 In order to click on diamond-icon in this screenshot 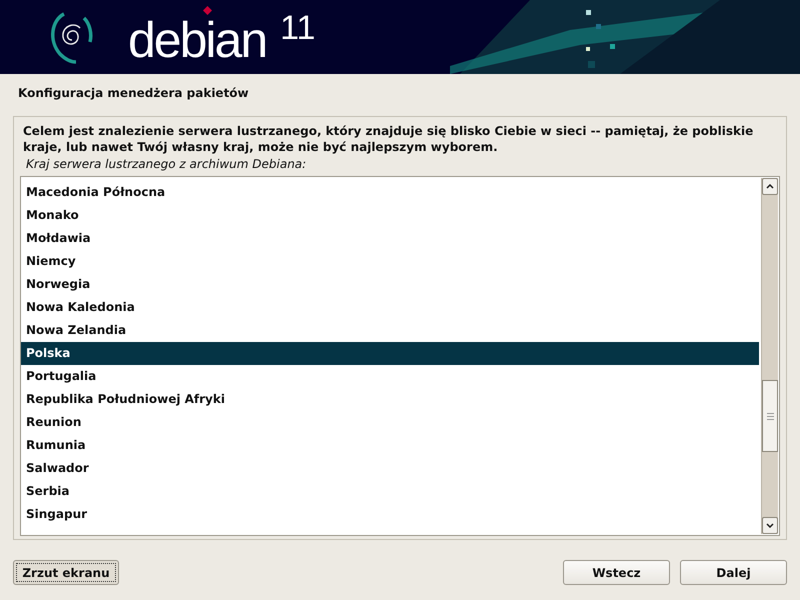, I will do `click(207, 10)`.